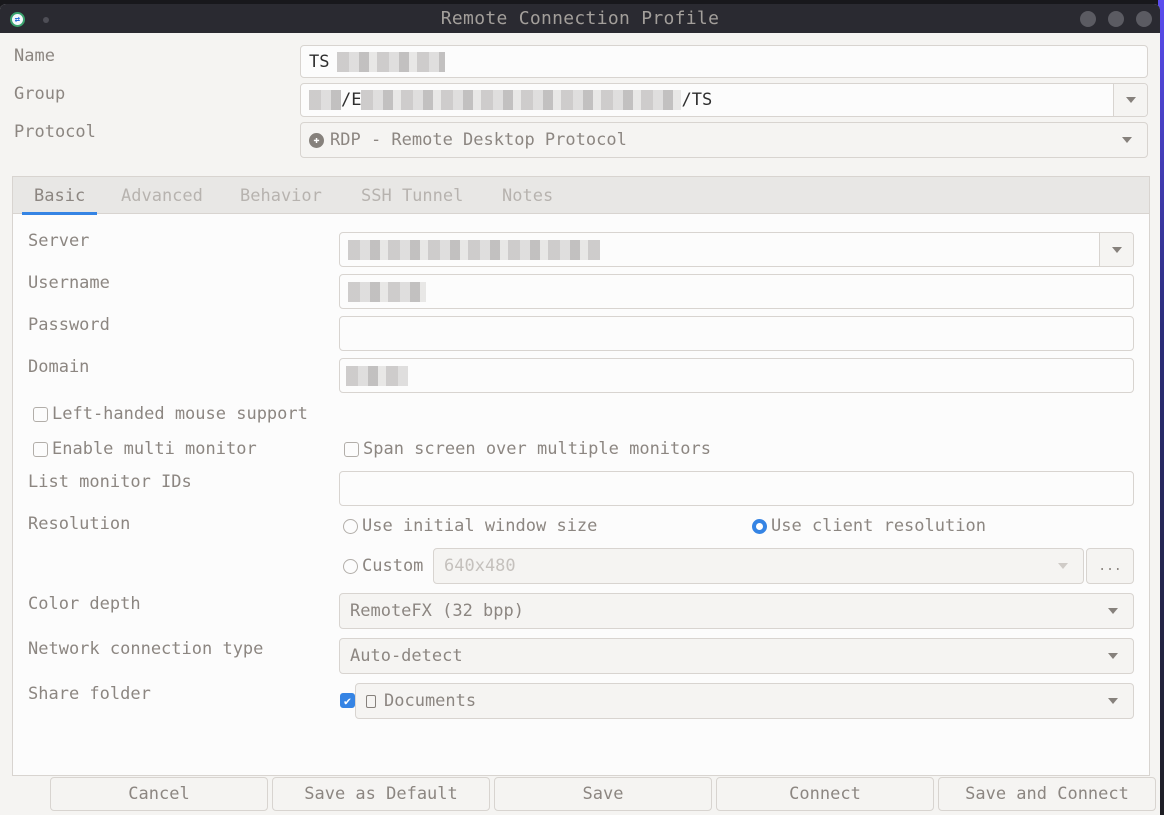 This screenshot has width=1164, height=815. I want to click on cancel-button: Cancel, so click(159, 794).